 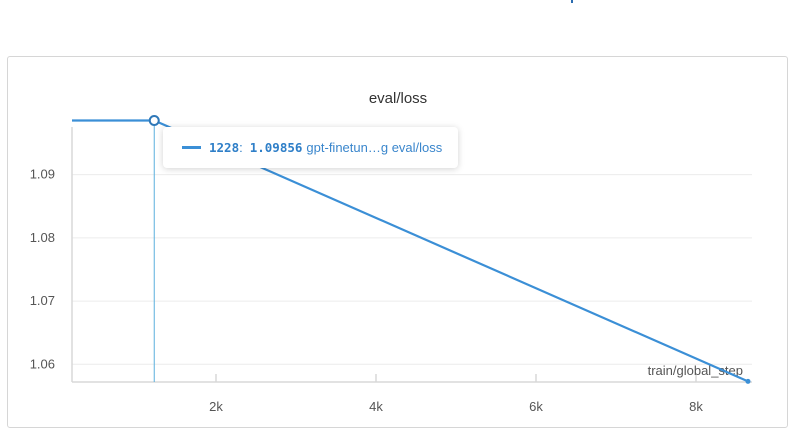 I want to click on x-tick-label: 8k, so click(x=696, y=406).